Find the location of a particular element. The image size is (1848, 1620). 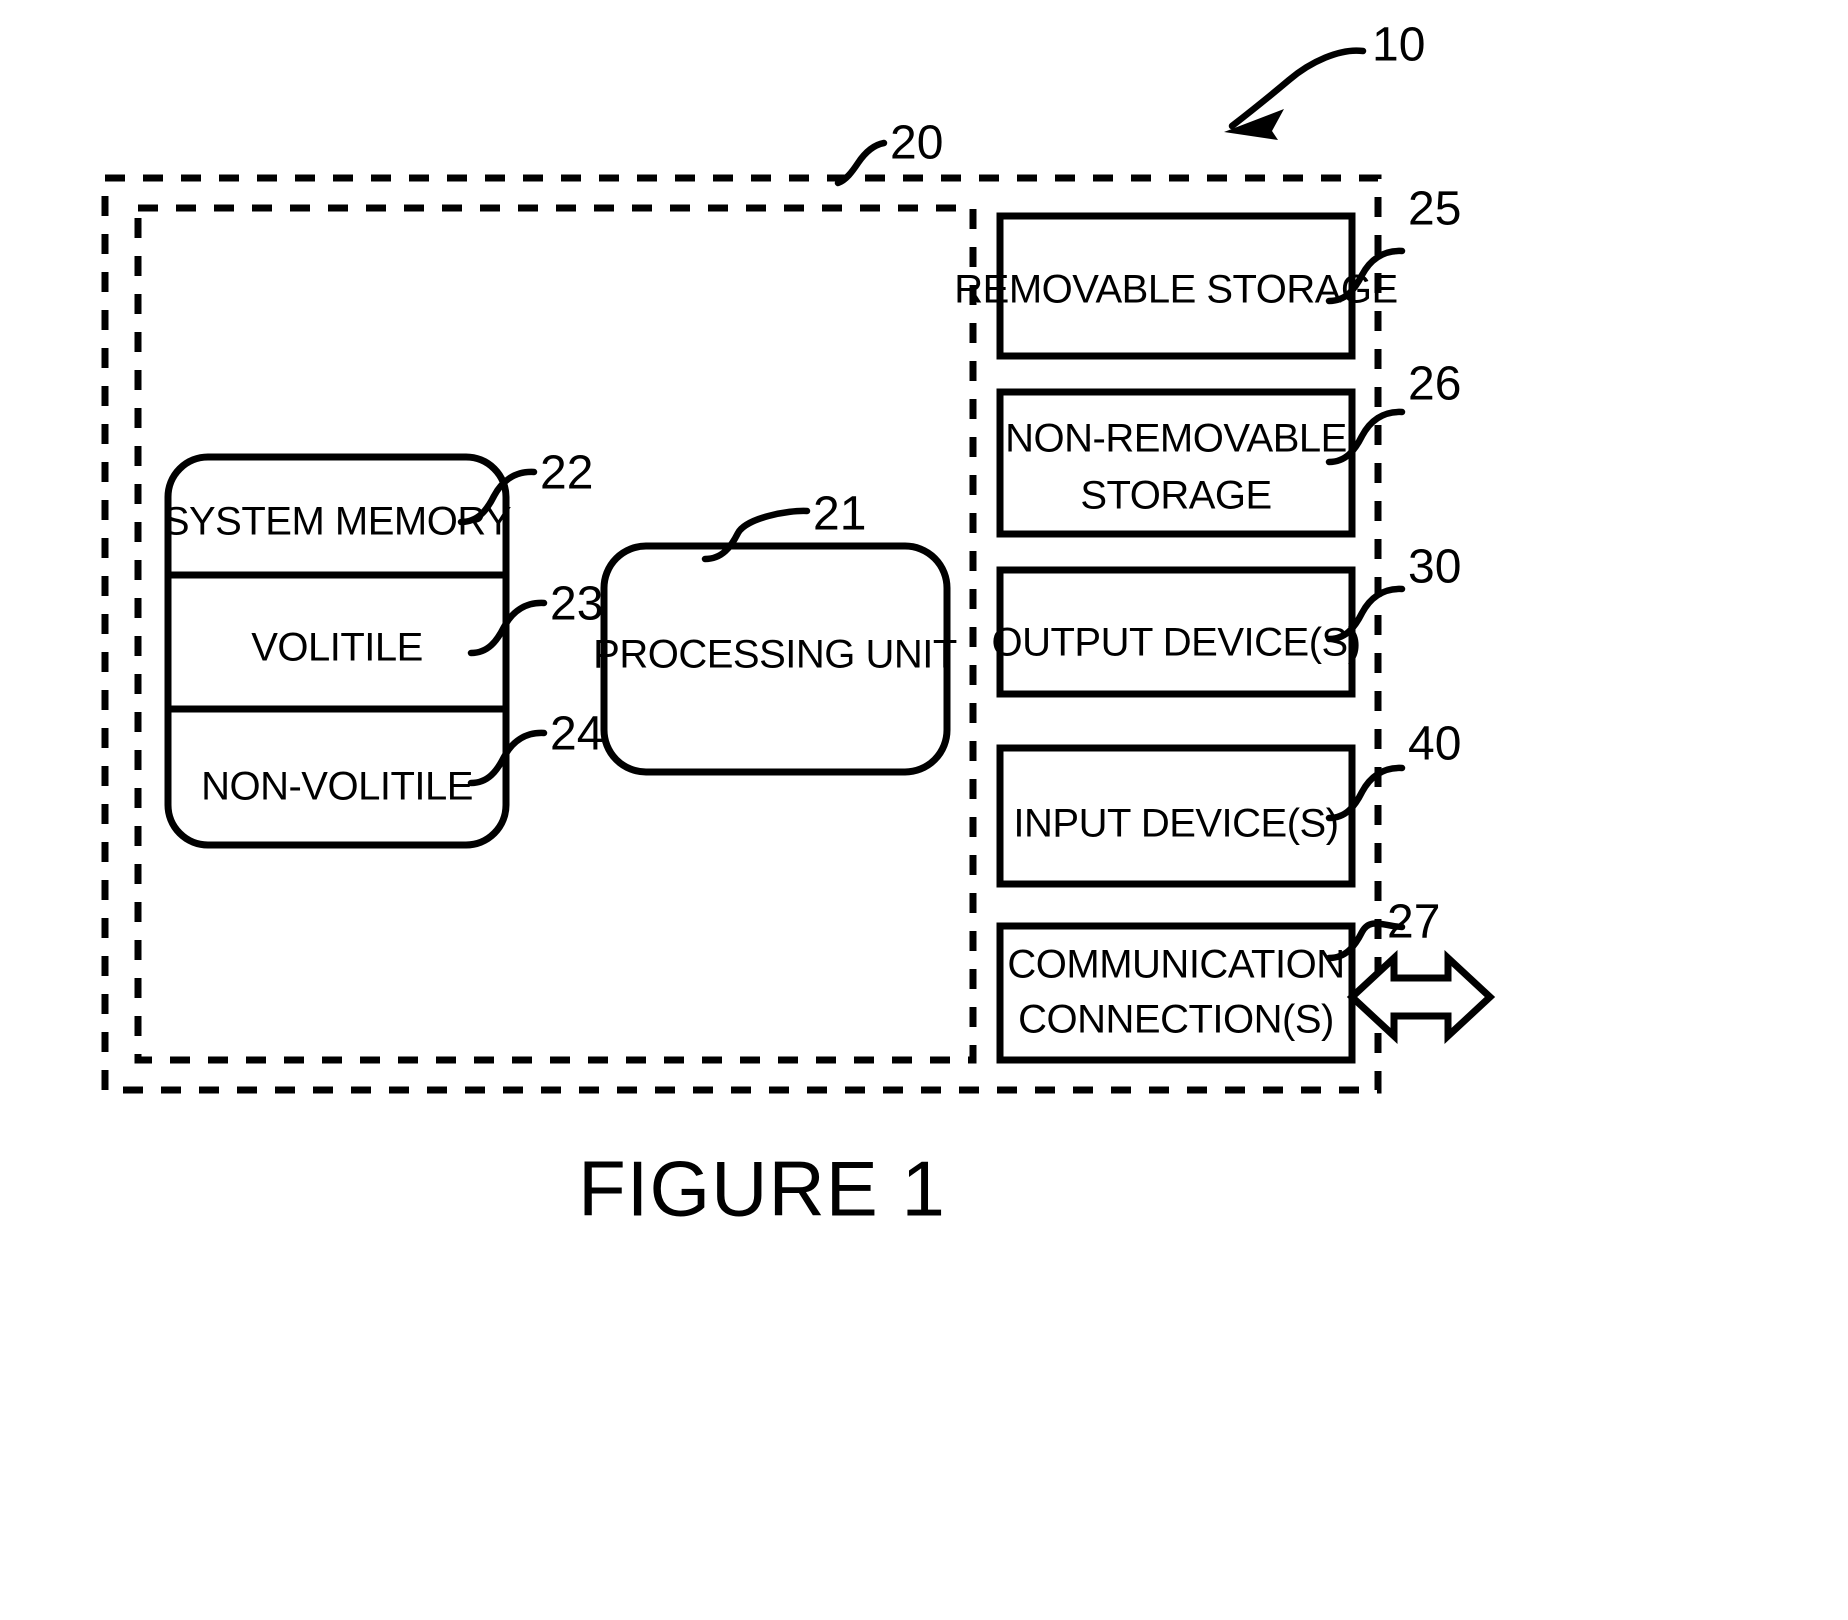

processing-unit-label: PROCESSING UNIT is located at coordinates (775, 655).